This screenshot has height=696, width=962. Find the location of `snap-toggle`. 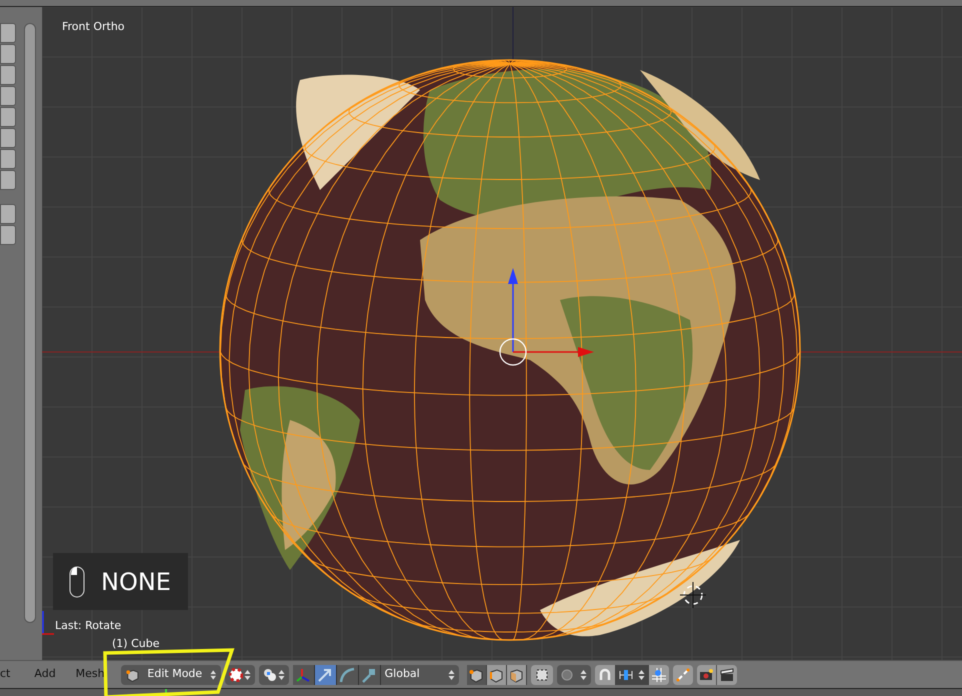

snap-toggle is located at coordinates (604, 674).